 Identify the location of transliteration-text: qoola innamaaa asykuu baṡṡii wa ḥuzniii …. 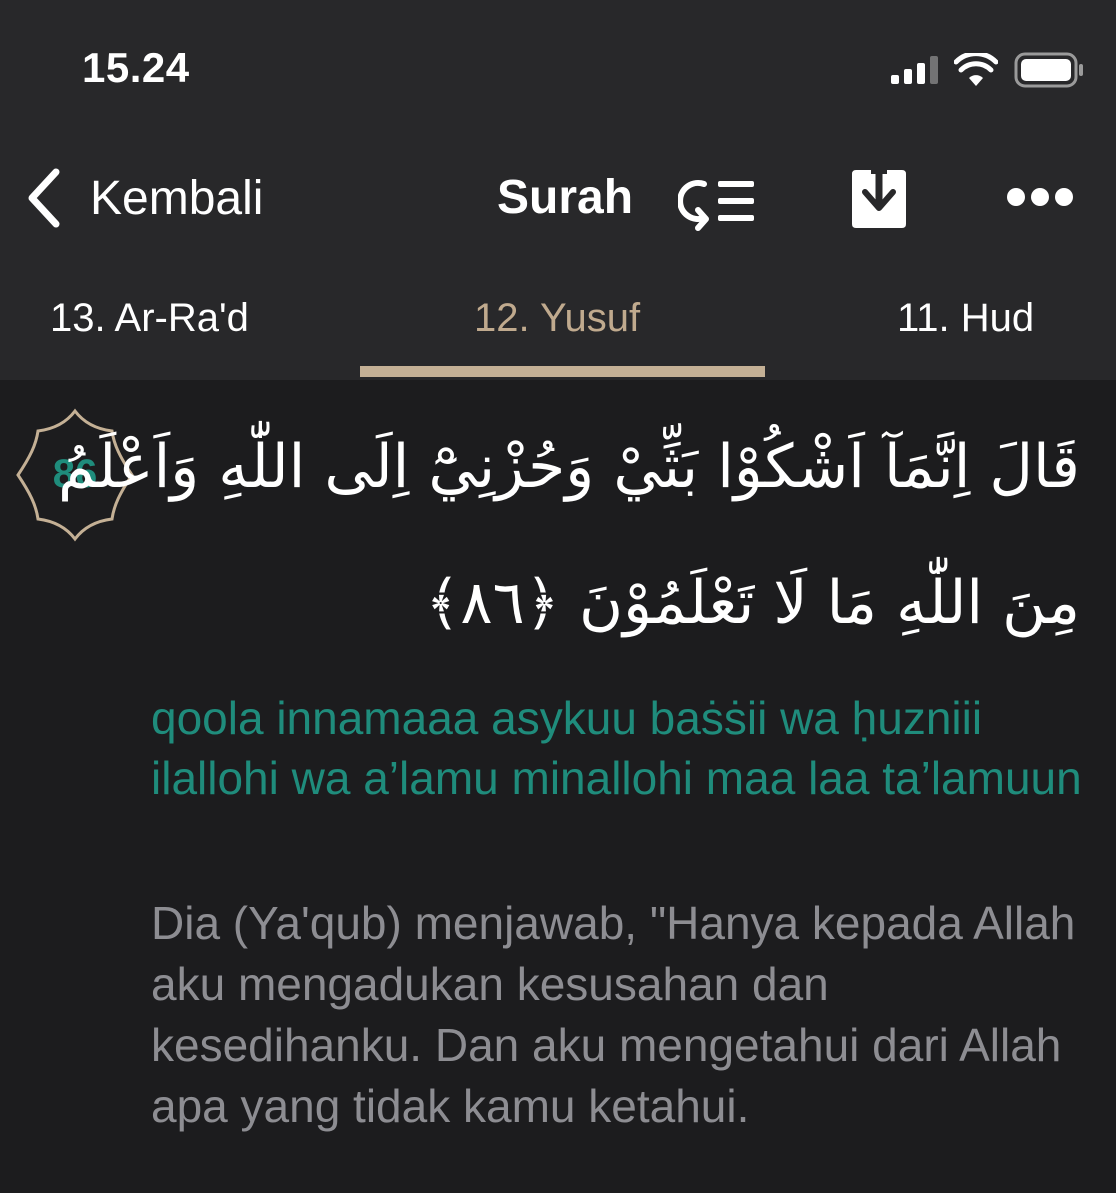
(616, 748).